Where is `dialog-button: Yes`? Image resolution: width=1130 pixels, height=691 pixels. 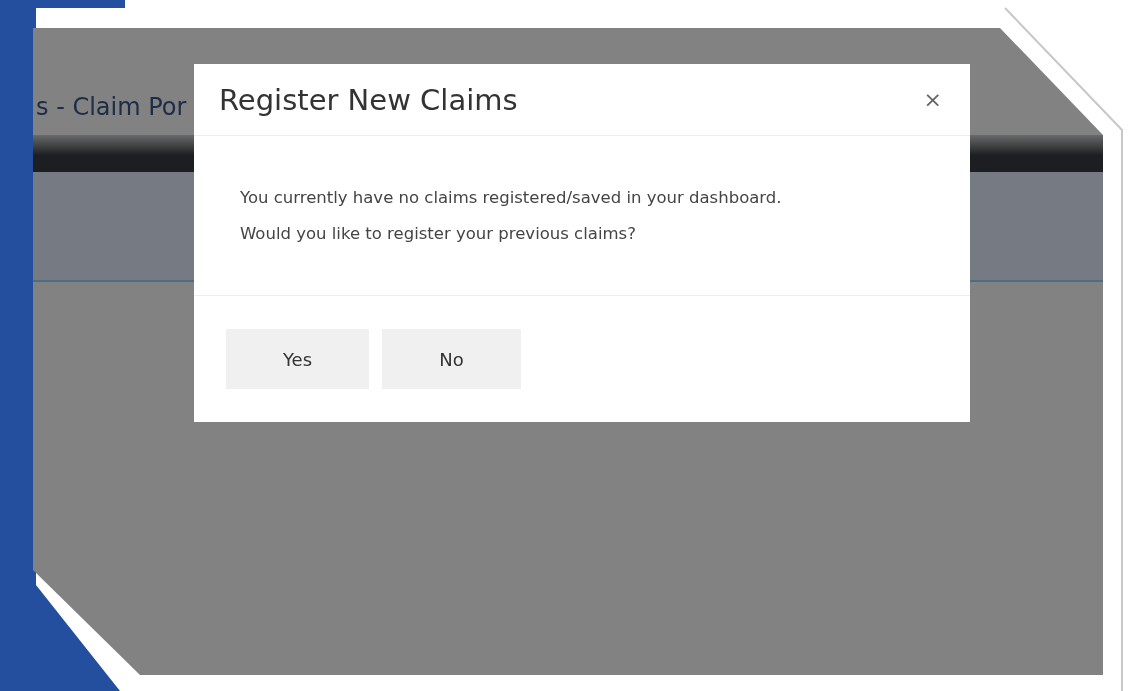 dialog-button: Yes is located at coordinates (297, 359).